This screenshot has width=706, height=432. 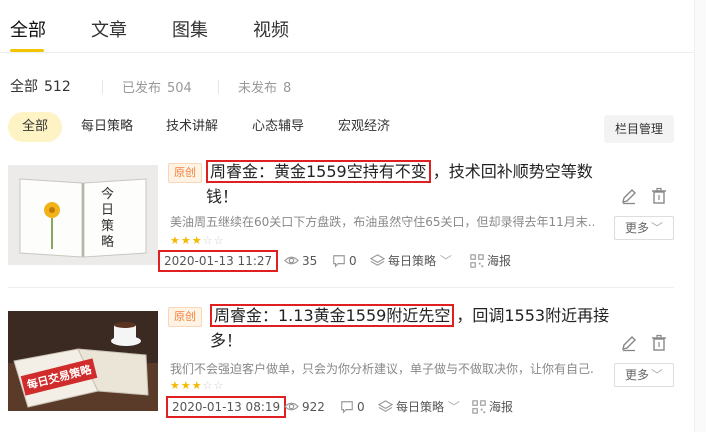 What do you see at coordinates (226, 407) in the screenshot?
I see `publish-time: 2020-01-13 08:19` at bounding box center [226, 407].